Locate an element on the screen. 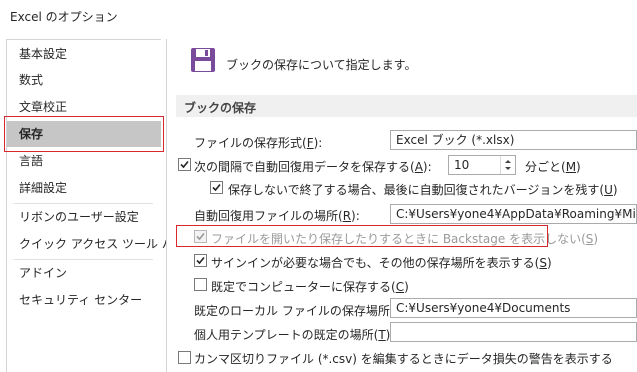 Image resolution: width=637 pixels, height=372 pixels. sidebar-item-label: アドイン is located at coordinates (43, 273).